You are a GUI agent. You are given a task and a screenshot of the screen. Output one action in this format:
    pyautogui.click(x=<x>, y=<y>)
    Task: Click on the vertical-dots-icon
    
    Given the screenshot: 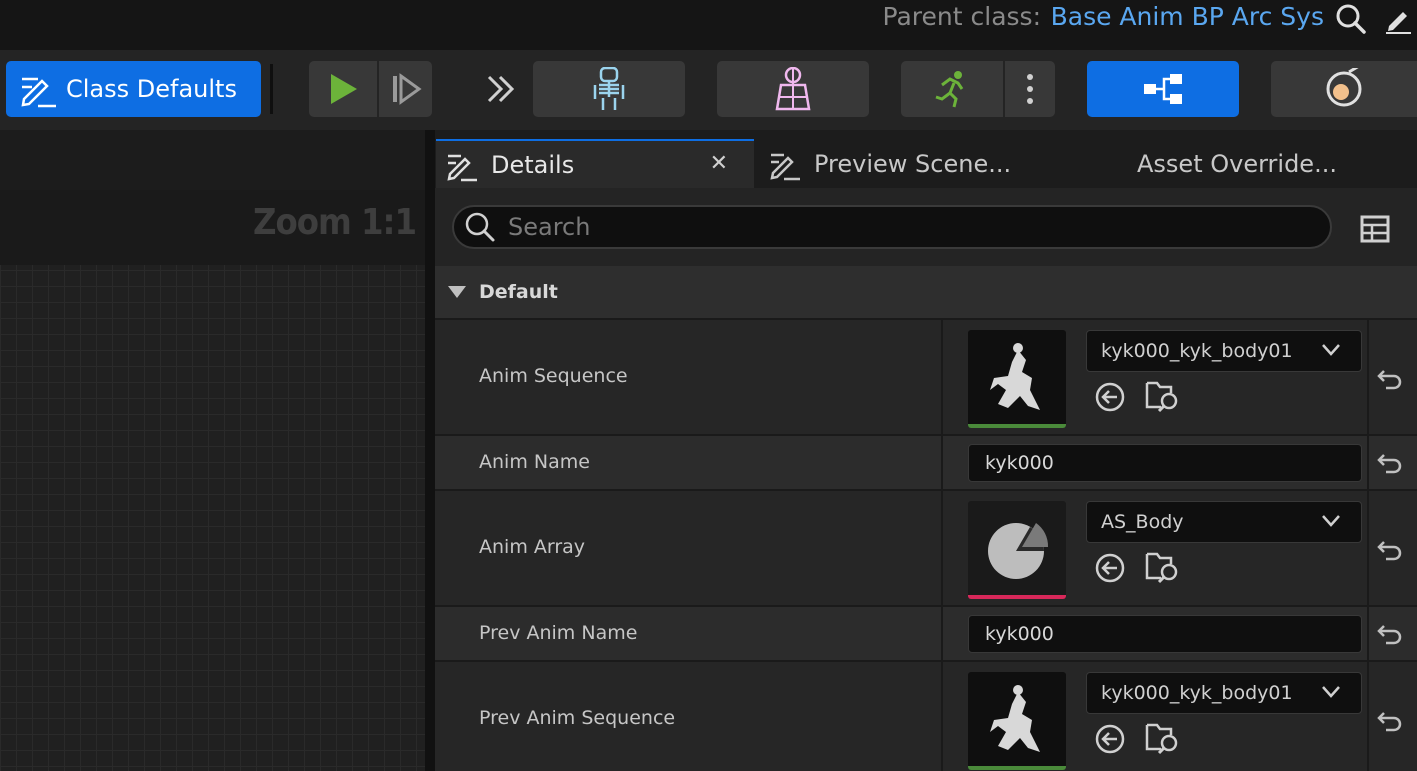 What is the action you would take?
    pyautogui.click(x=1030, y=89)
    